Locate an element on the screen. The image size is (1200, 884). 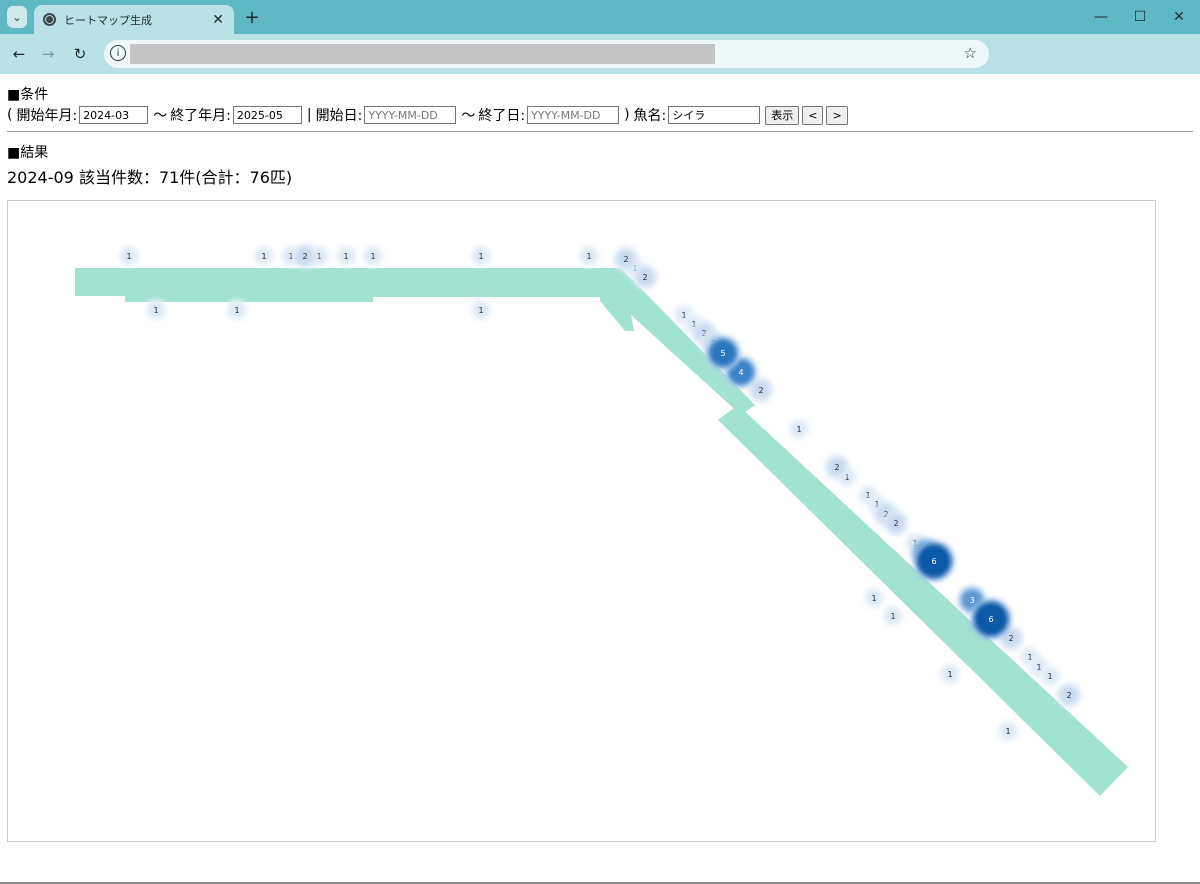
start-month-input is located at coordinates (114, 115).